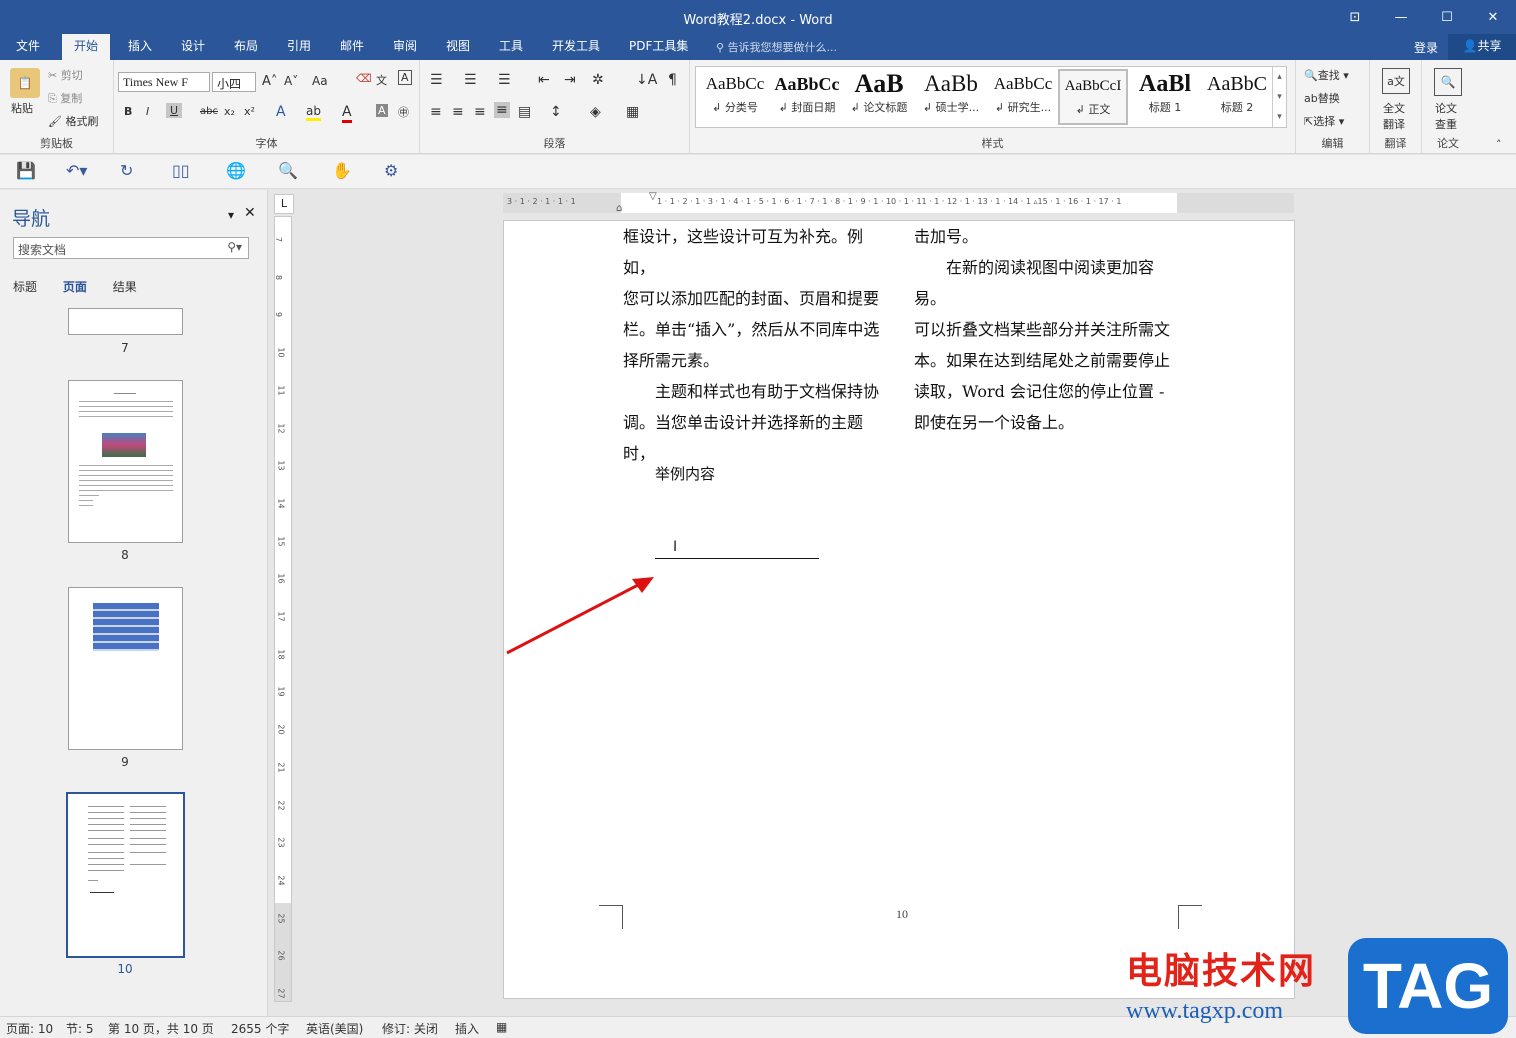 Image resolution: width=1516 pixels, height=1038 pixels. I want to click on full-translate-button: 全文 翻译, so click(1394, 116).